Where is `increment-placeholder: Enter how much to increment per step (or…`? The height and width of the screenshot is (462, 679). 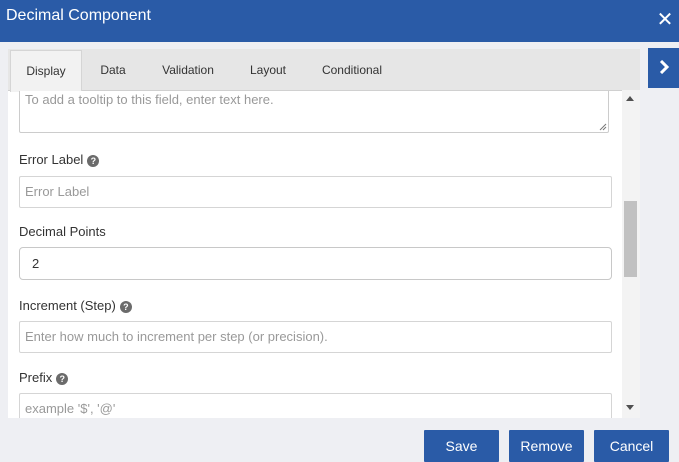
increment-placeholder: Enter how much to increment per step (or… is located at coordinates (176, 336).